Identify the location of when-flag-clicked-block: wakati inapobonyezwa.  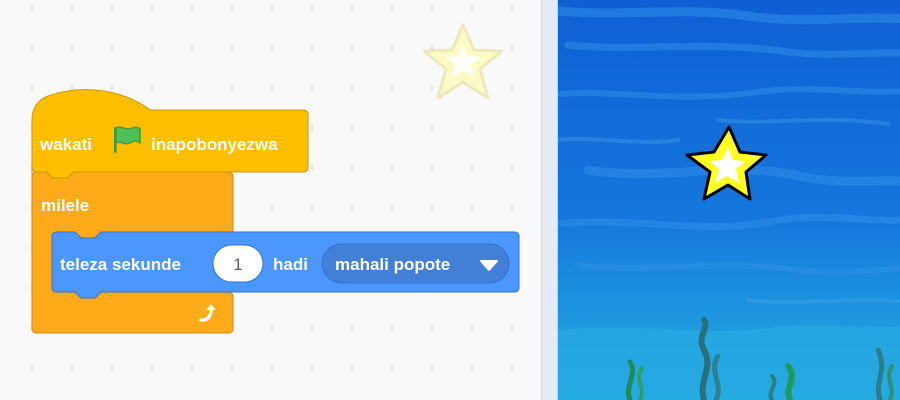
(170, 134).